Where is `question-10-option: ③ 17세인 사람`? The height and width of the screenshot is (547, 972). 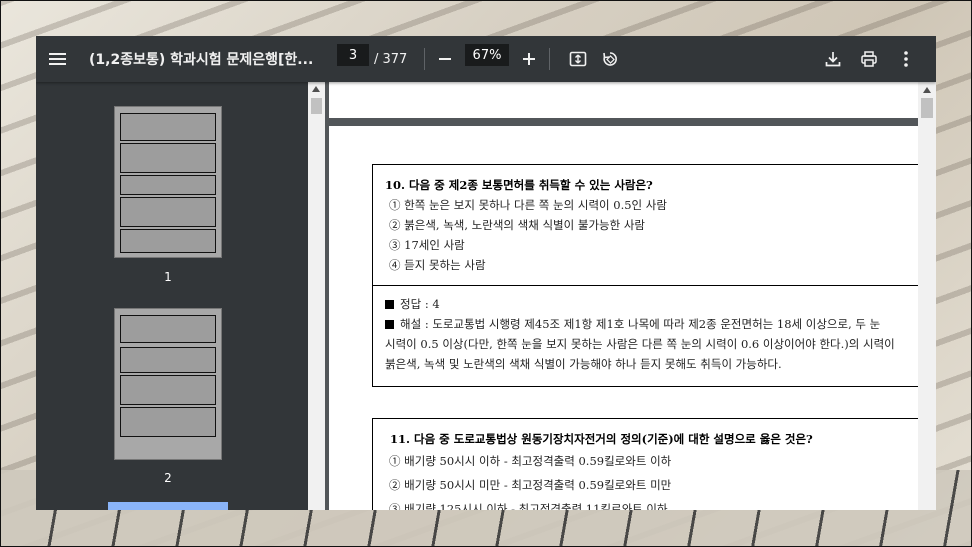 question-10-option: ③ 17세인 사람 is located at coordinates (427, 245).